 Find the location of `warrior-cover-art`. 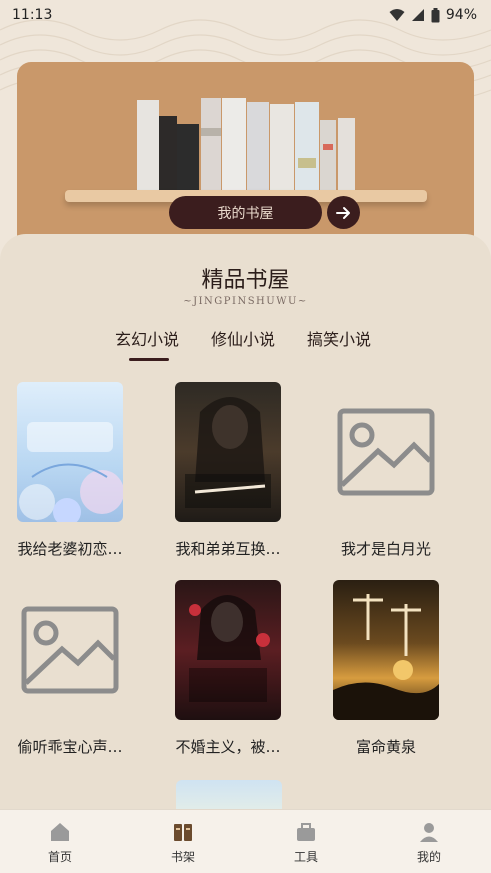

warrior-cover-art is located at coordinates (228, 452).